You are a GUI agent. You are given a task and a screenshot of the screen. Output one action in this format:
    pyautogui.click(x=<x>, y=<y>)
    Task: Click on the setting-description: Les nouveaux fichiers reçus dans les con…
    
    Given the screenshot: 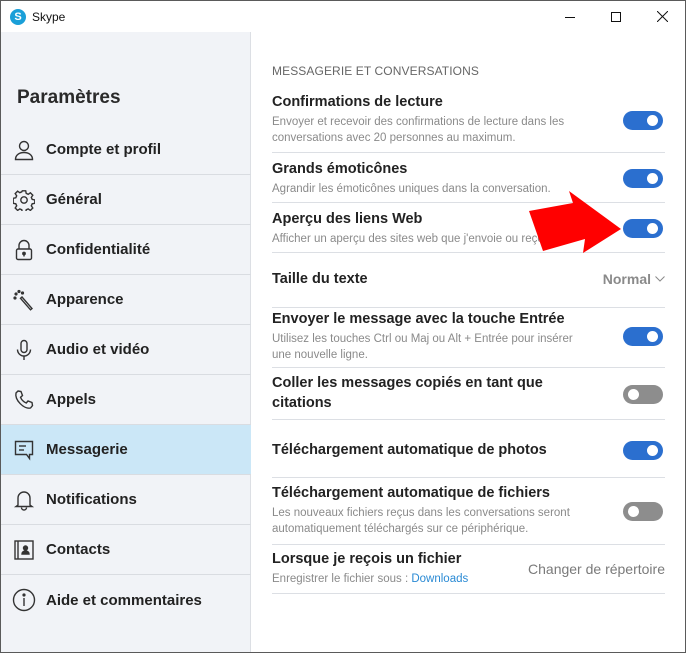 What is the action you would take?
    pyautogui.click(x=421, y=521)
    